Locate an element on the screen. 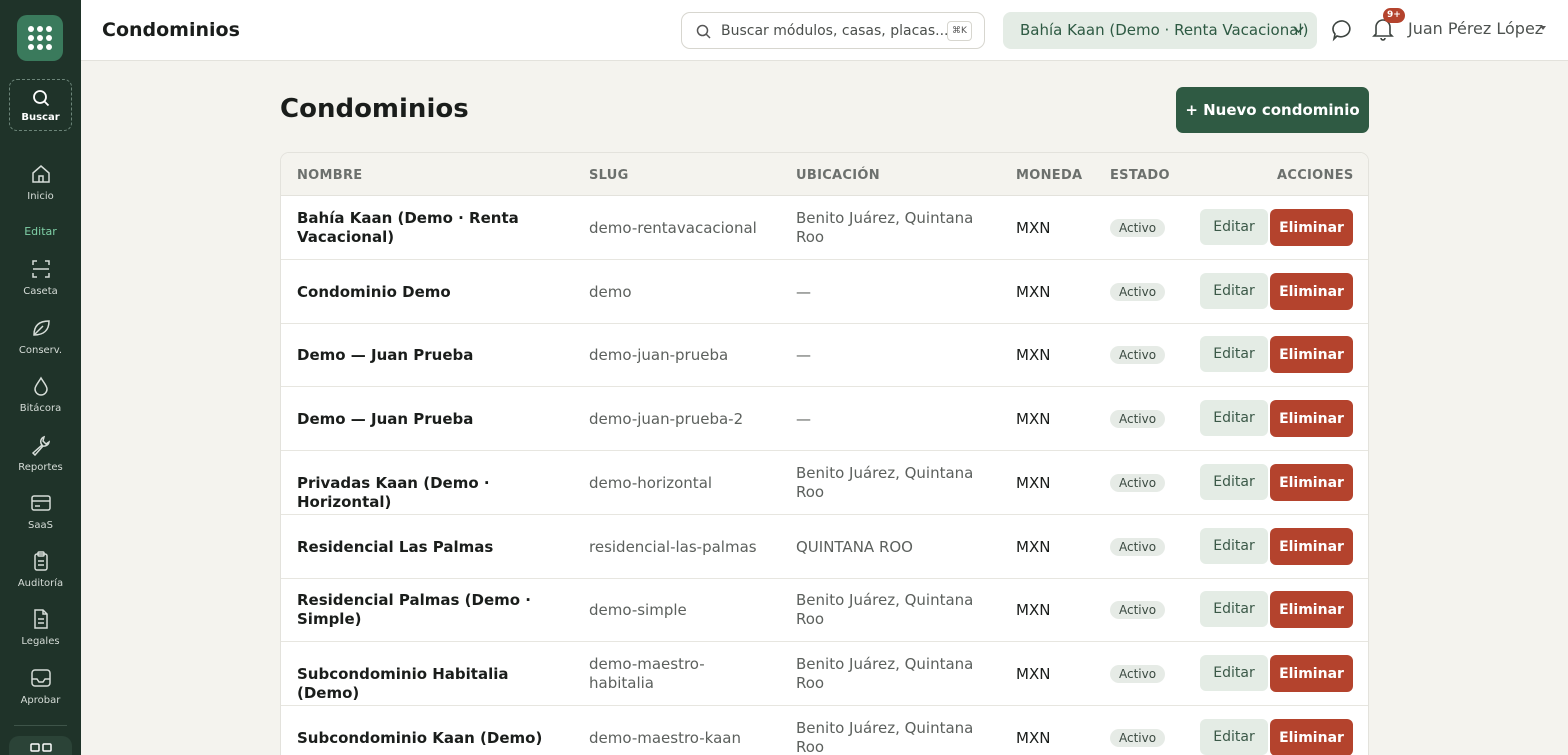  sidebar-item-conserv: Conserv. is located at coordinates (40, 336).